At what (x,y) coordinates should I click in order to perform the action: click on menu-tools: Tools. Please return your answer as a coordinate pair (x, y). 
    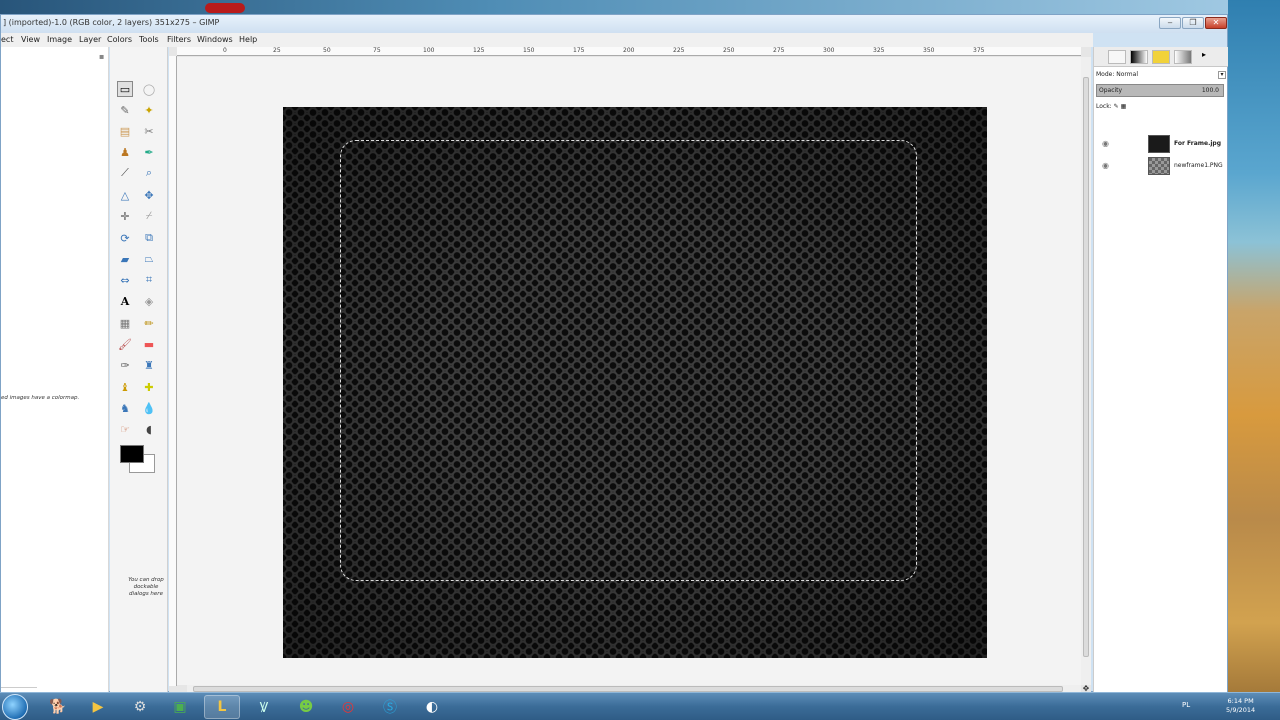
    Looking at the image, I should click on (149, 39).